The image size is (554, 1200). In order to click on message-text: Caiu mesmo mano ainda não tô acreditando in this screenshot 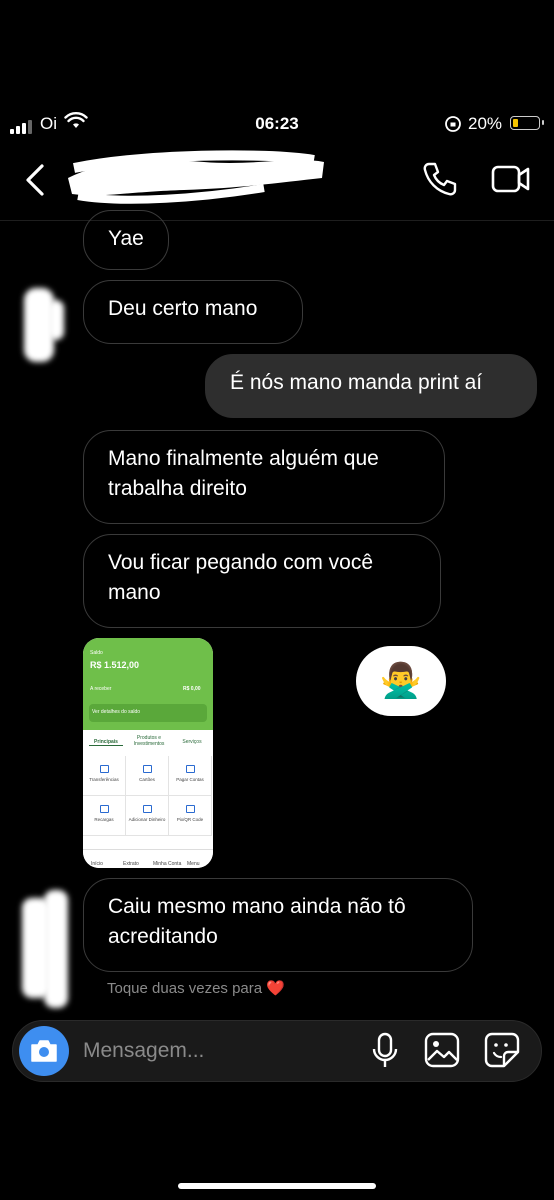, I will do `click(257, 921)`.